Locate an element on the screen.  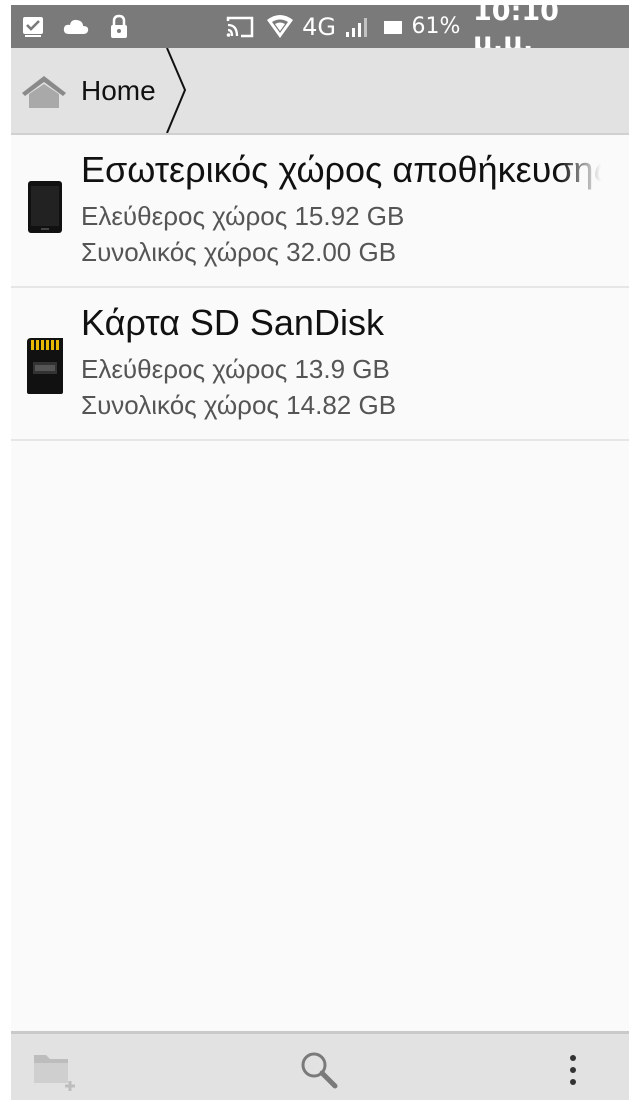
search-icon is located at coordinates (319, 1070).